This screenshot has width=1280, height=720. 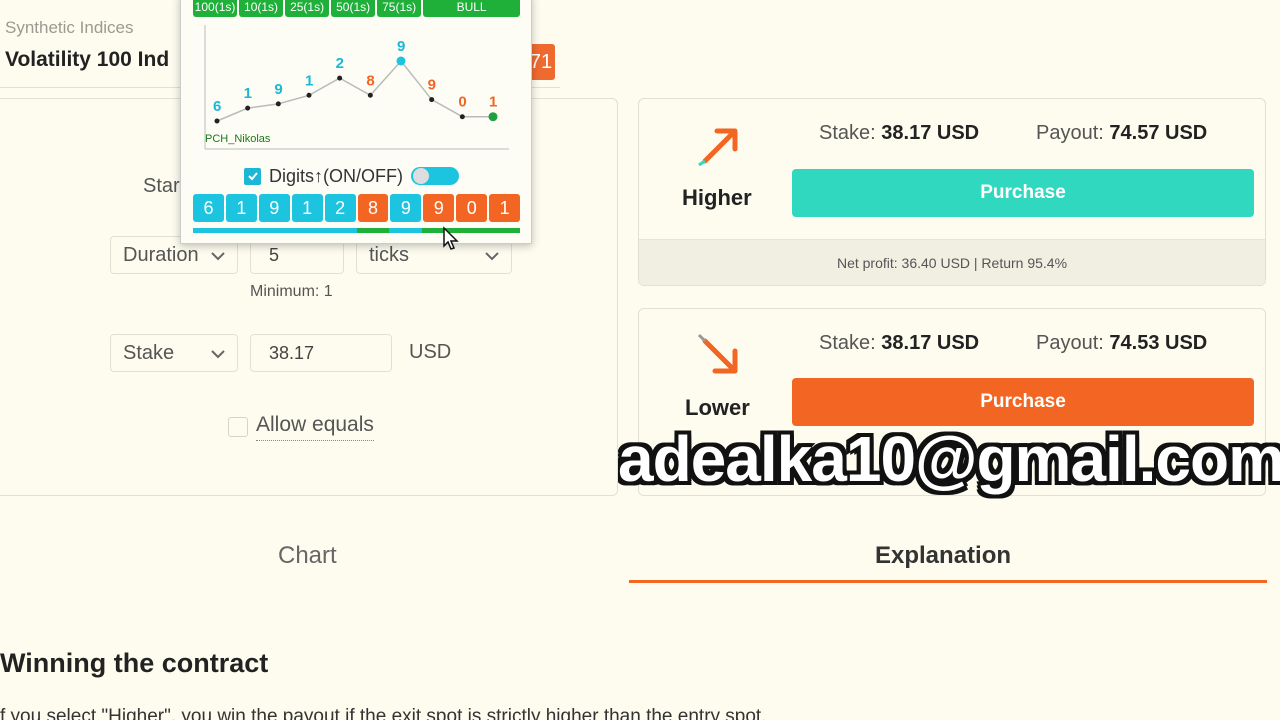 I want to click on digit-box: 8, so click(x=373, y=208).